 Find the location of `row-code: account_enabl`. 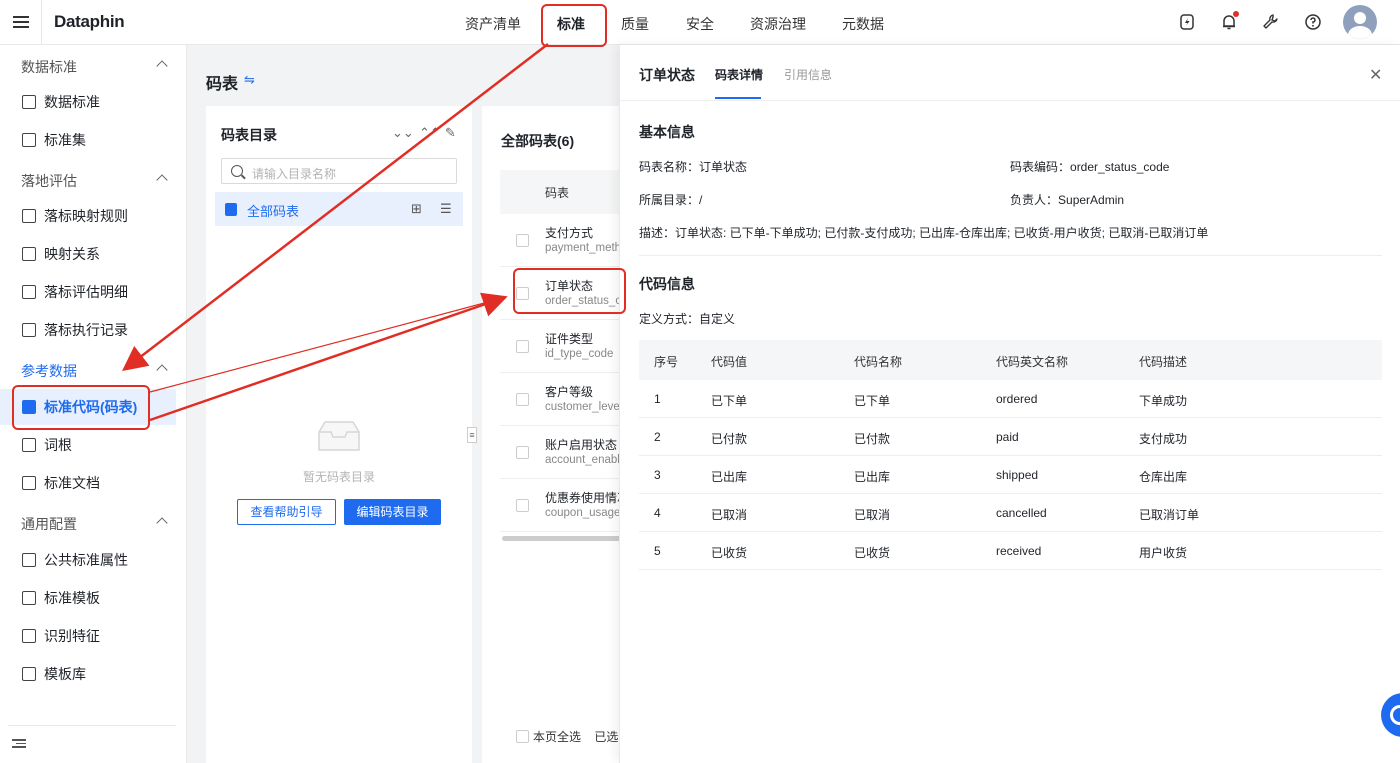

row-code: account_enabl is located at coordinates (582, 460).